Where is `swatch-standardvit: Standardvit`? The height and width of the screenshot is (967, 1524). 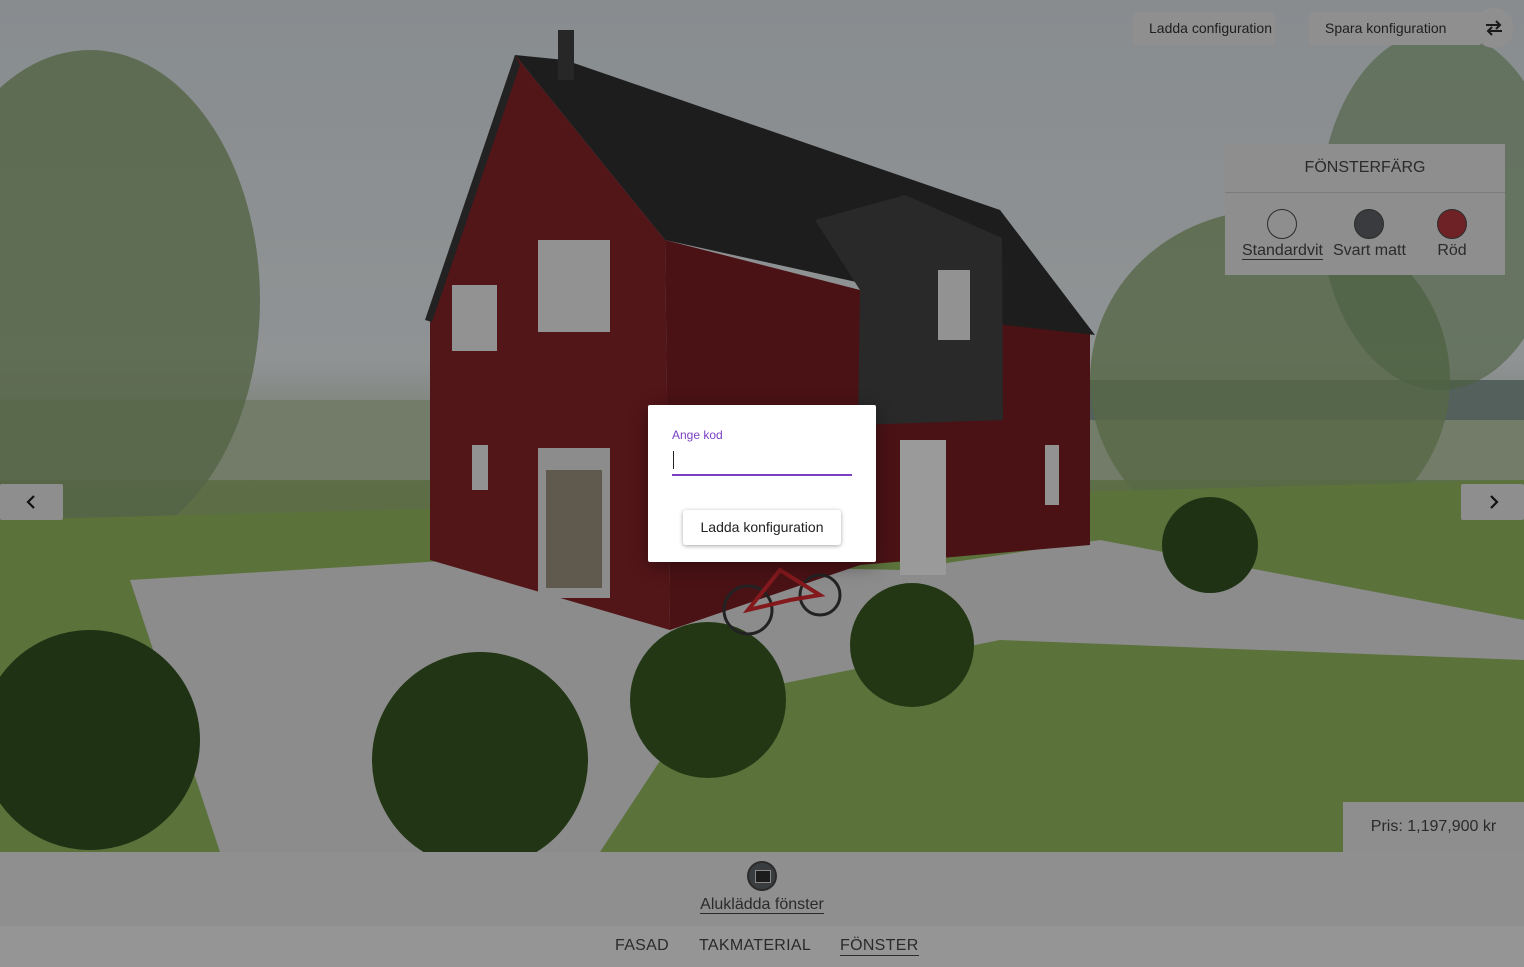 swatch-standardvit: Standardvit is located at coordinates (1282, 234).